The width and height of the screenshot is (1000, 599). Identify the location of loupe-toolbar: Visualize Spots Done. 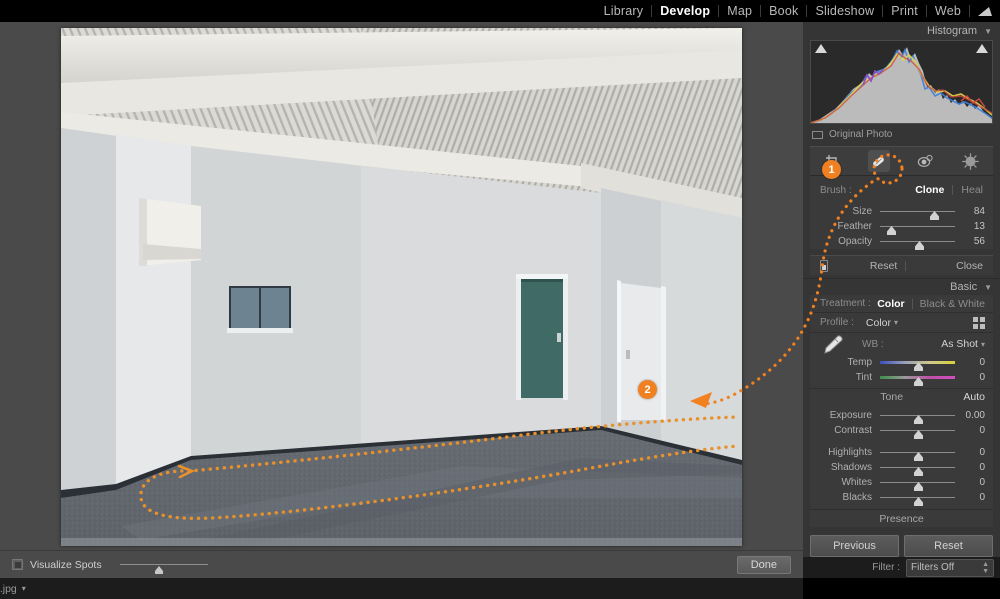
(401, 564).